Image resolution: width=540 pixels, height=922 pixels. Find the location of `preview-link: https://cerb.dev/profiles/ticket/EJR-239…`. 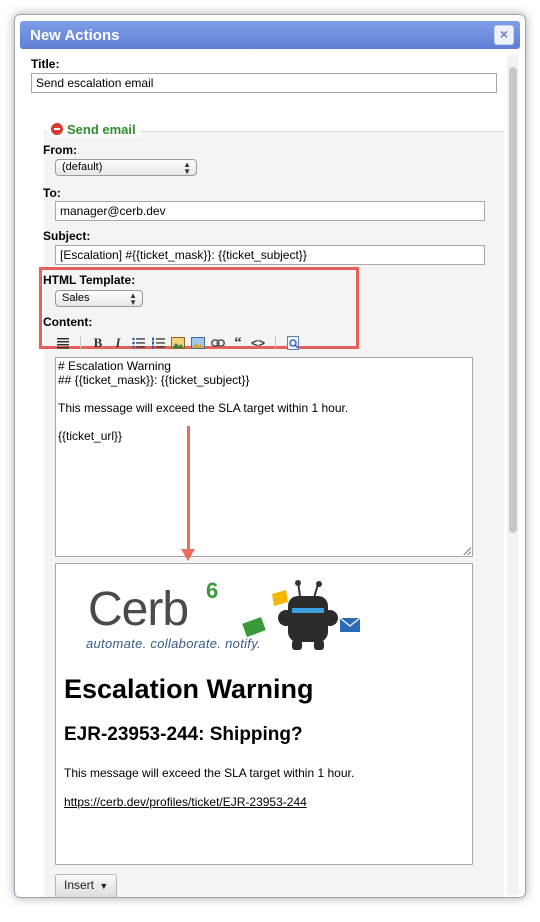

preview-link: https://cerb.dev/profiles/ticket/EJR-239… is located at coordinates (185, 802).